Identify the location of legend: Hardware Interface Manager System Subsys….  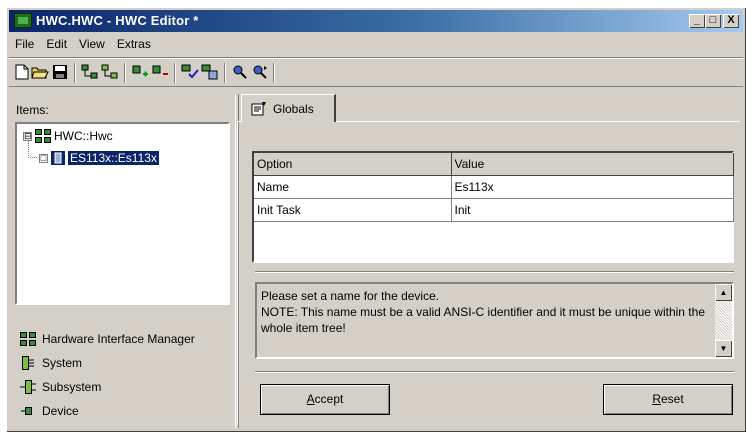
(107, 375).